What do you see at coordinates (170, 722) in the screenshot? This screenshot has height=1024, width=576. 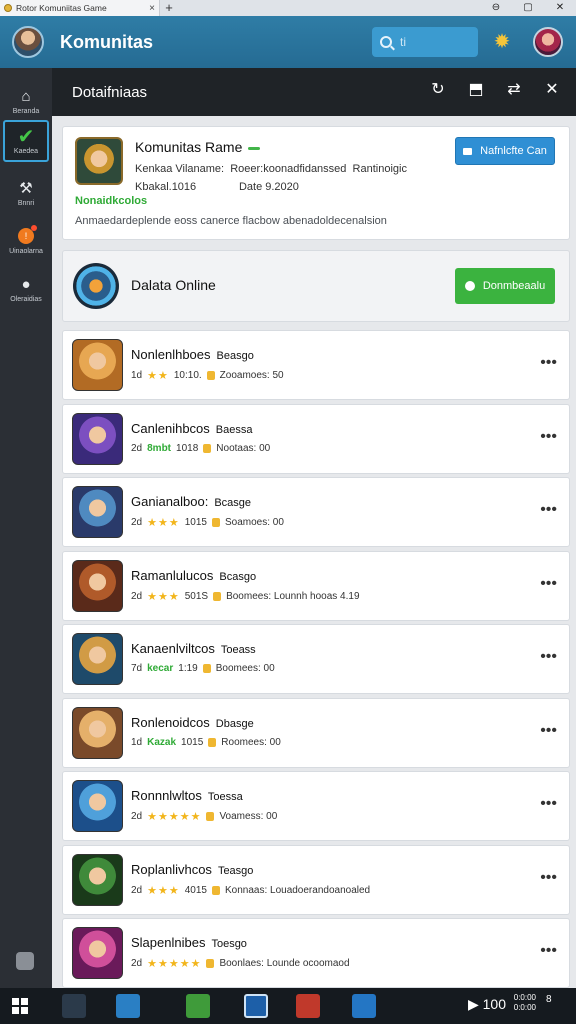 I see `game-title: Ronlenoidcos` at bounding box center [170, 722].